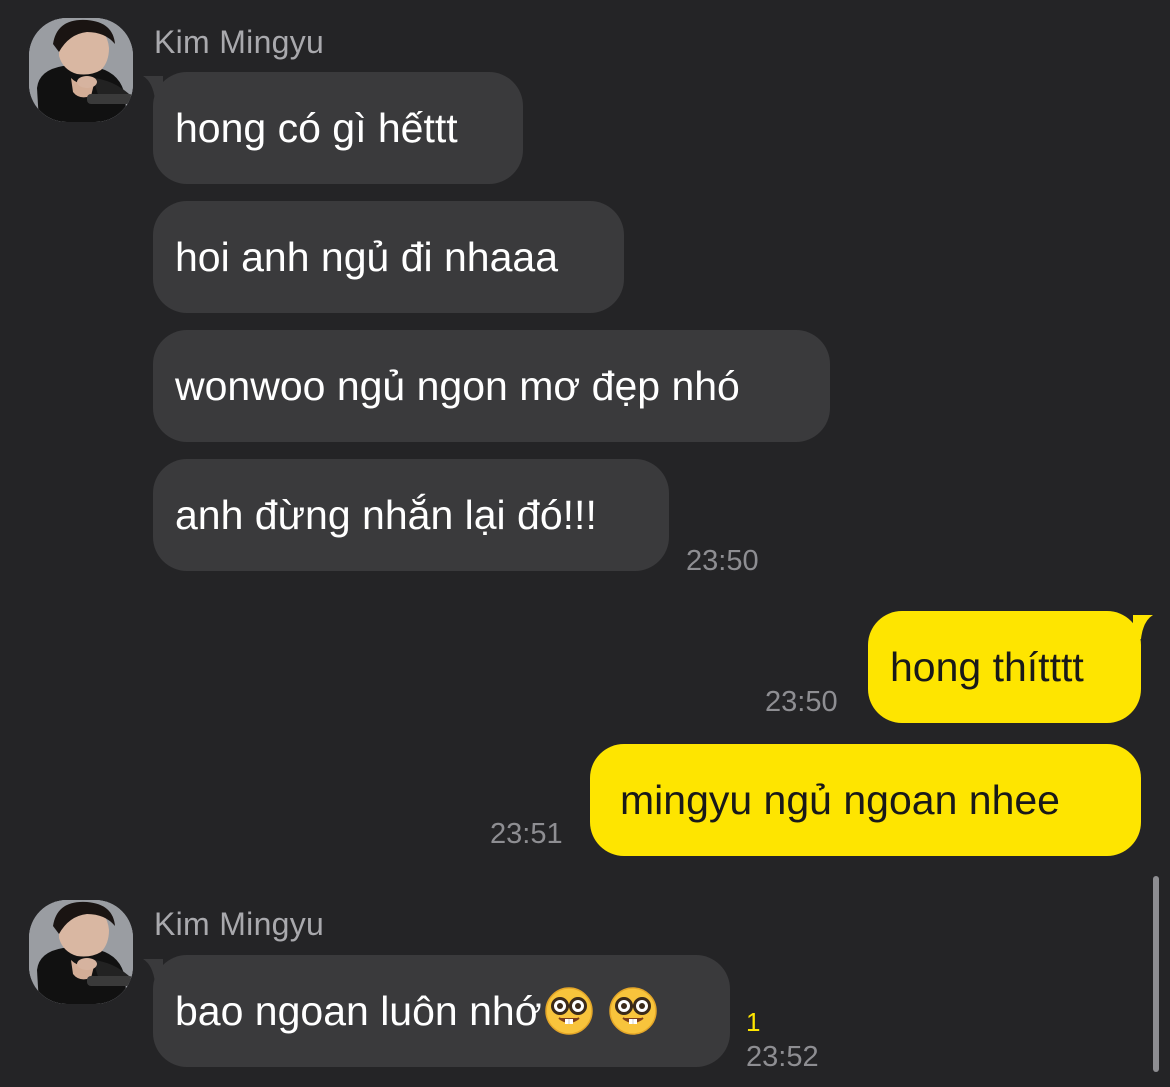 The height and width of the screenshot is (1087, 1170). Describe the element at coordinates (457, 385) in the screenshot. I see `message-text: wonwoo ngủ ngon mơ đẹp nhó` at that location.